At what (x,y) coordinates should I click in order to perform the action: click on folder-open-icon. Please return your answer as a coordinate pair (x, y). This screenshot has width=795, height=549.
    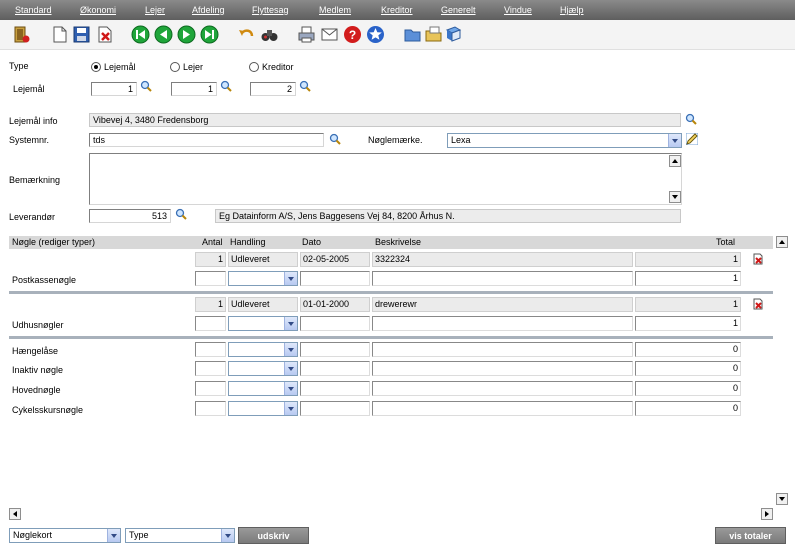
    Looking at the image, I should click on (412, 34).